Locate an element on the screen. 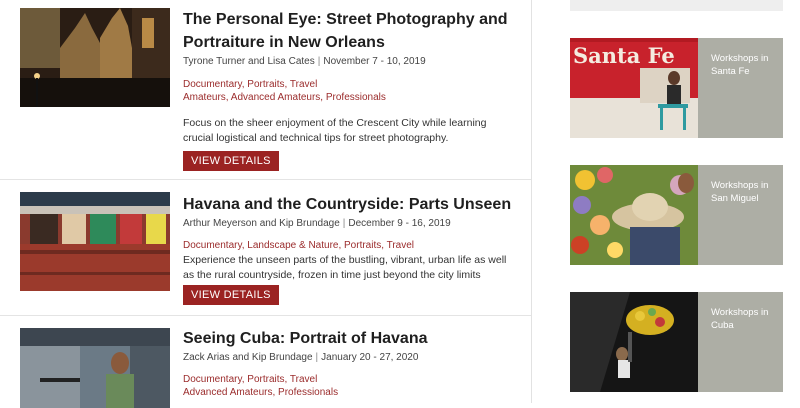 This screenshot has height=408, width=800. sidebar-link-cuba: Workshops in Cuba is located at coordinates (676, 342).